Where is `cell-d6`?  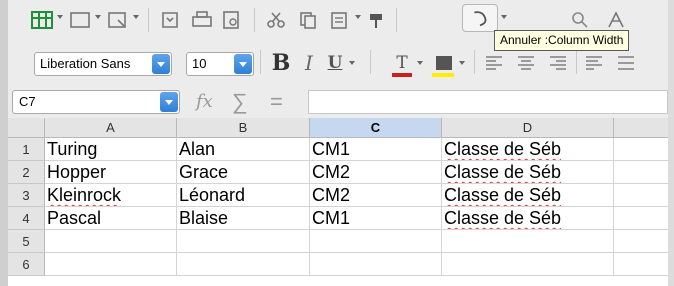 cell-d6 is located at coordinates (528, 264).